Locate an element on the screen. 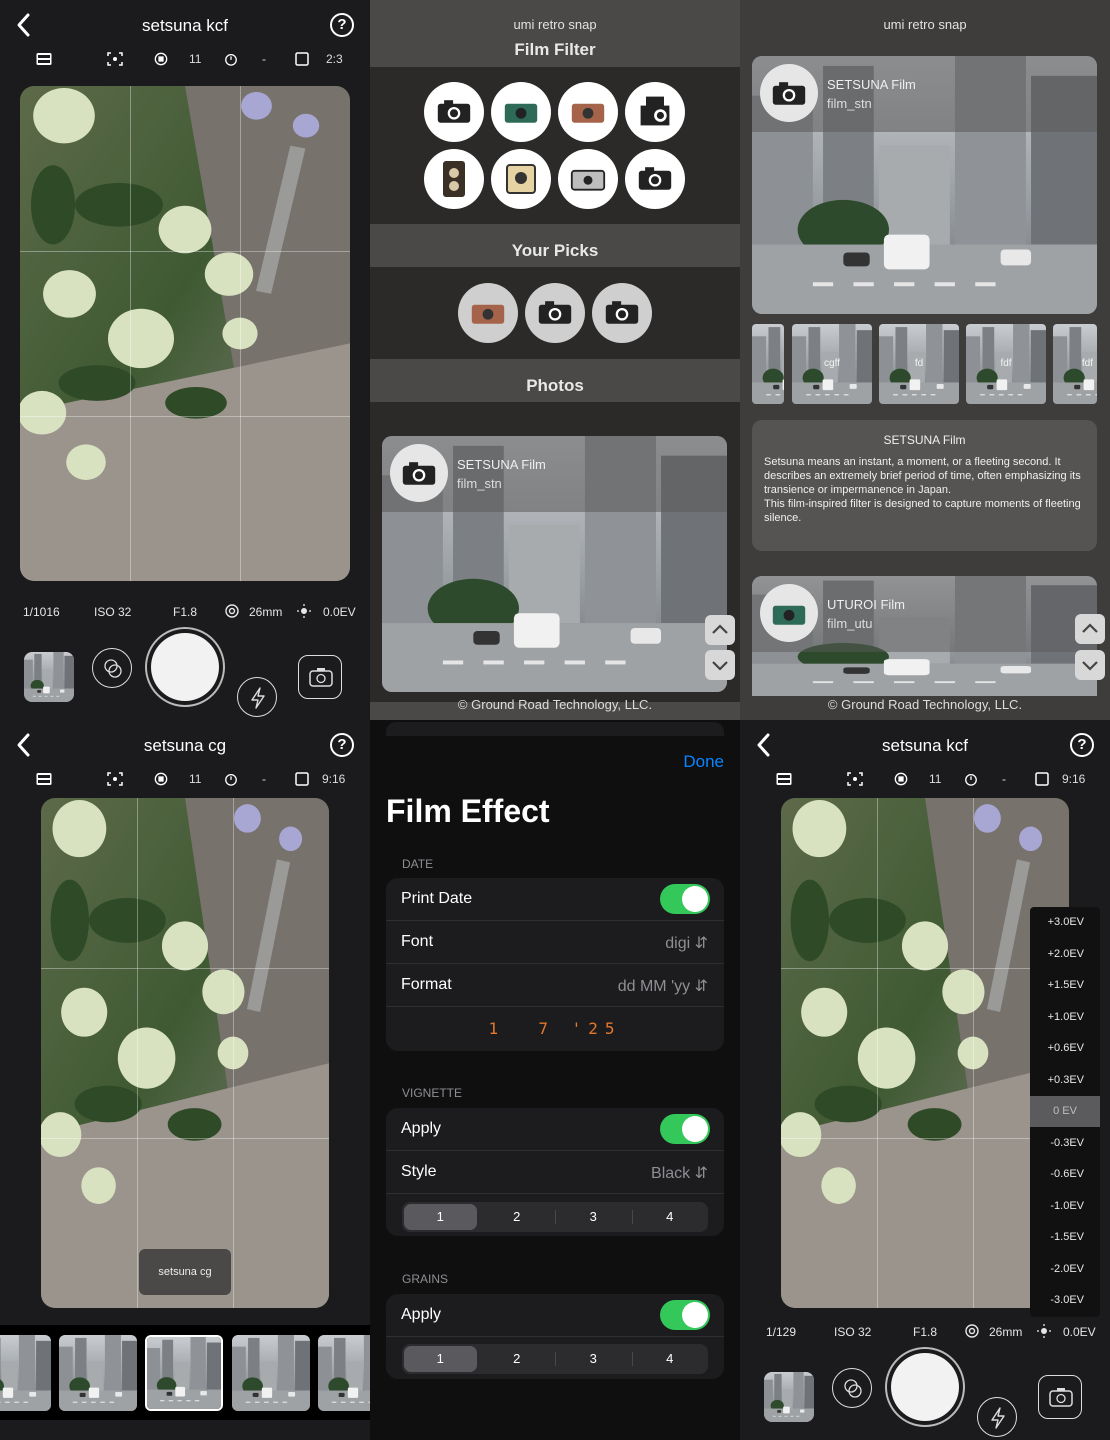 This screenshot has height=1440, width=1110. film-card-setsuna: SETSUNA Film film_stn is located at coordinates (554, 564).